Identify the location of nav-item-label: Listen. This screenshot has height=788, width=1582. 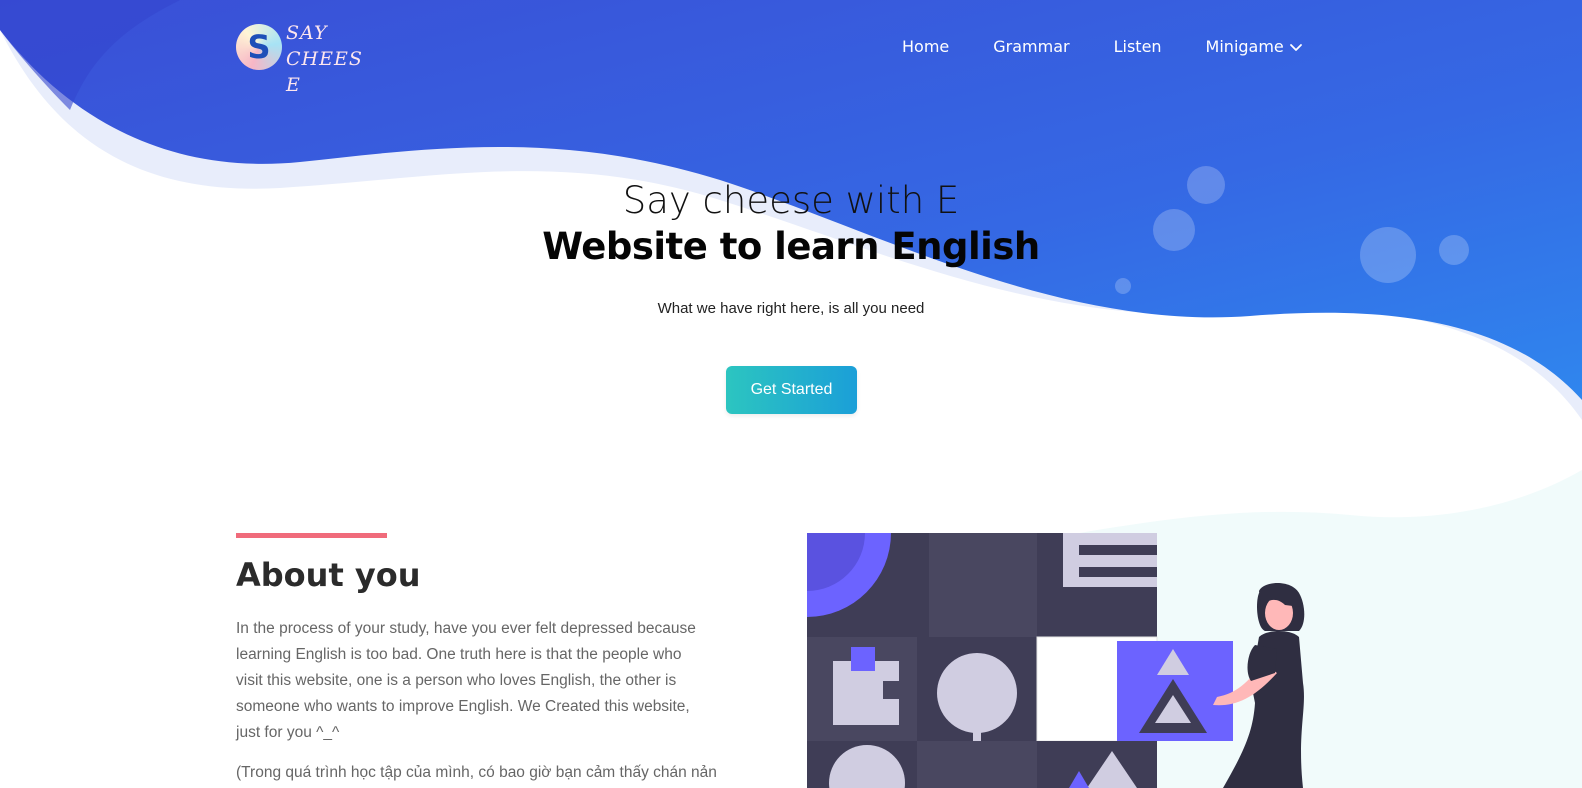
(1137, 46).